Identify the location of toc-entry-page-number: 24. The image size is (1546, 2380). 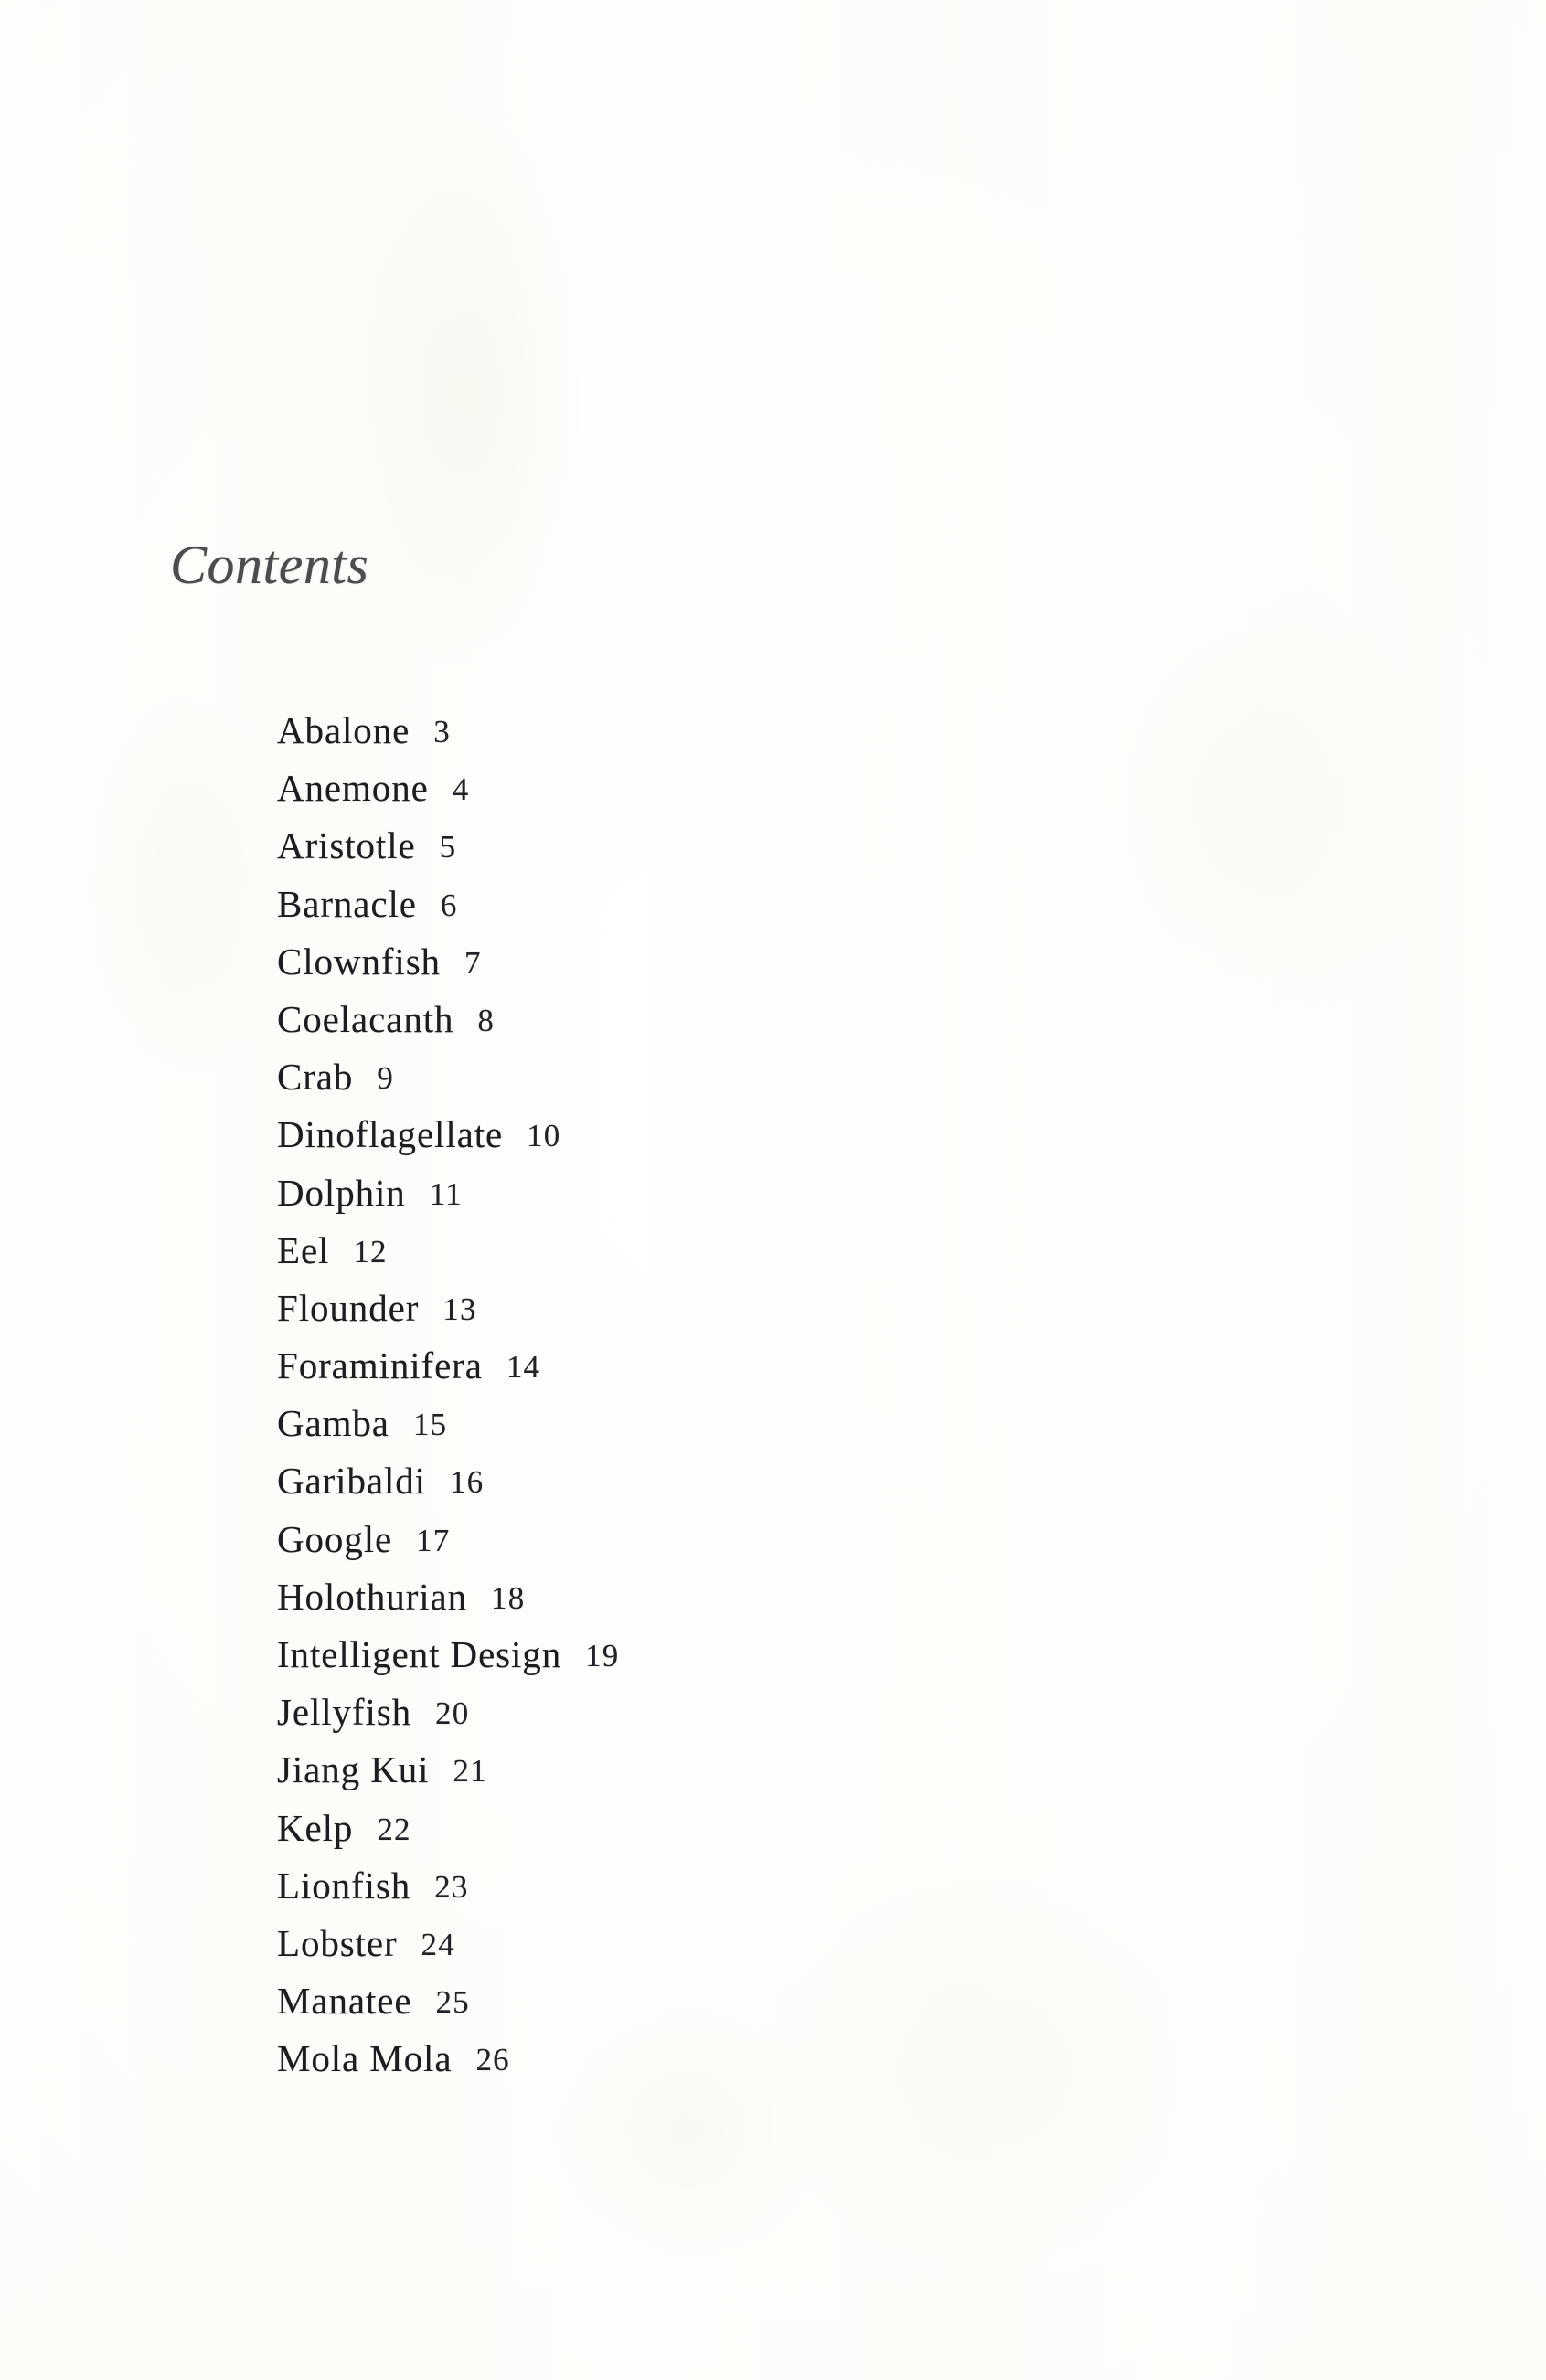
(438, 1944).